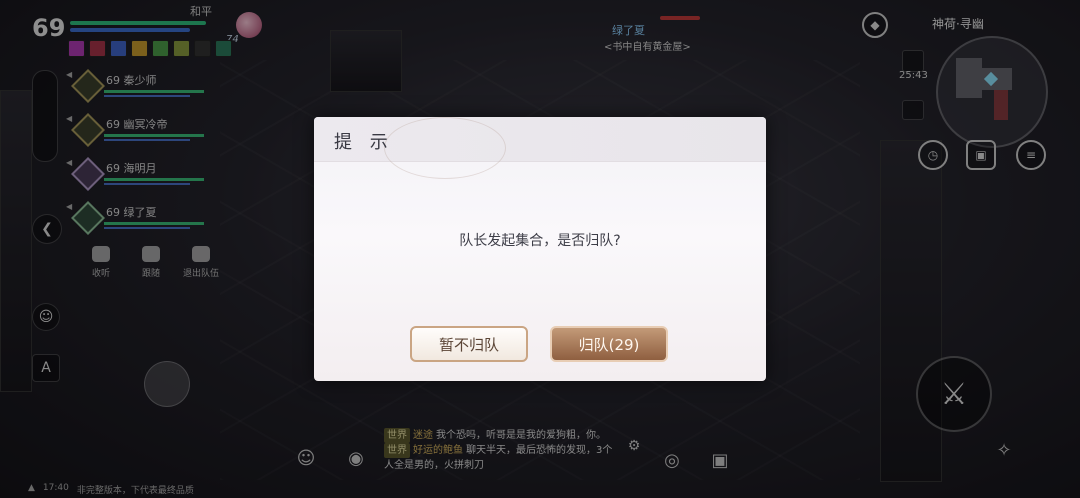  What do you see at coordinates (469, 344) in the screenshot?
I see `decline-rally-button: 暂不归队` at bounding box center [469, 344].